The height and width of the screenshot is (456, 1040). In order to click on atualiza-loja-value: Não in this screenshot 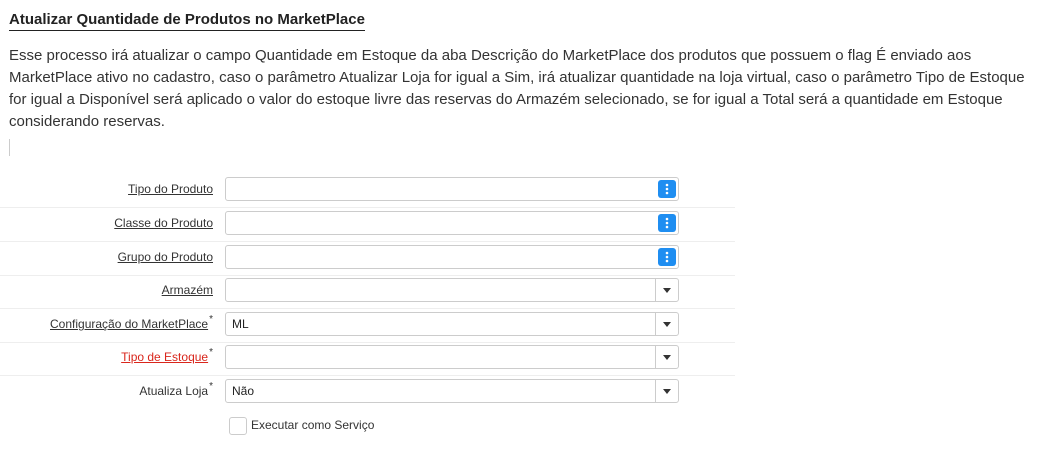, I will do `click(243, 391)`.